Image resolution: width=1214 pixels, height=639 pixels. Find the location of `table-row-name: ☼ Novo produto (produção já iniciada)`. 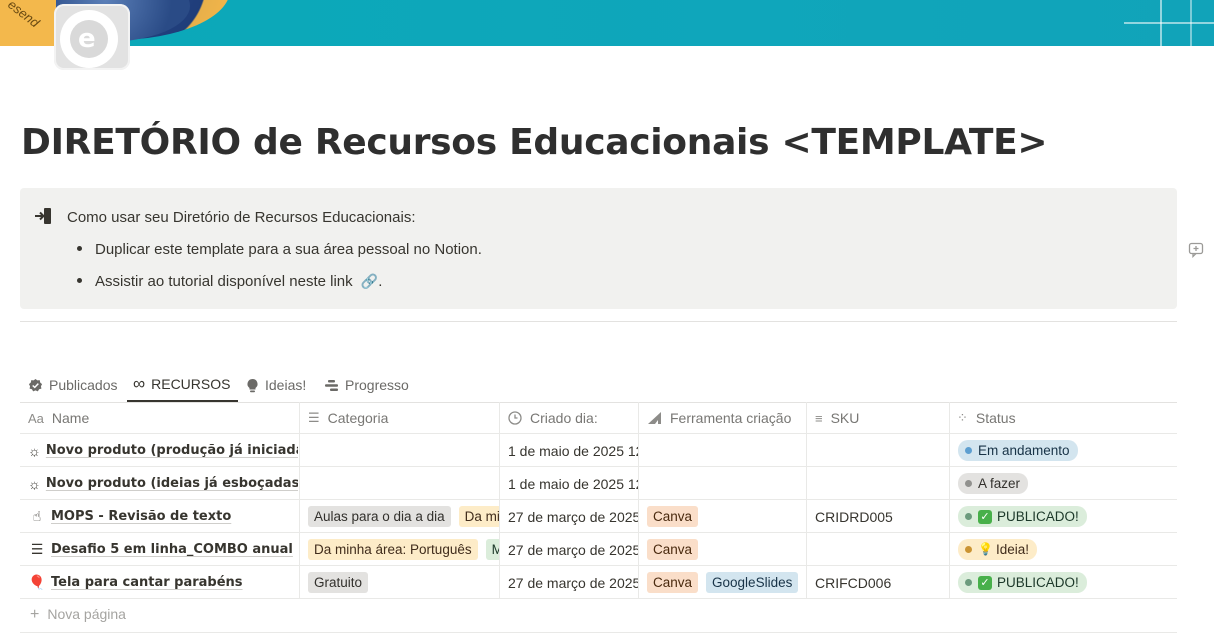

table-row-name: ☼ Novo produto (produção já iniciada) is located at coordinates (163, 450).